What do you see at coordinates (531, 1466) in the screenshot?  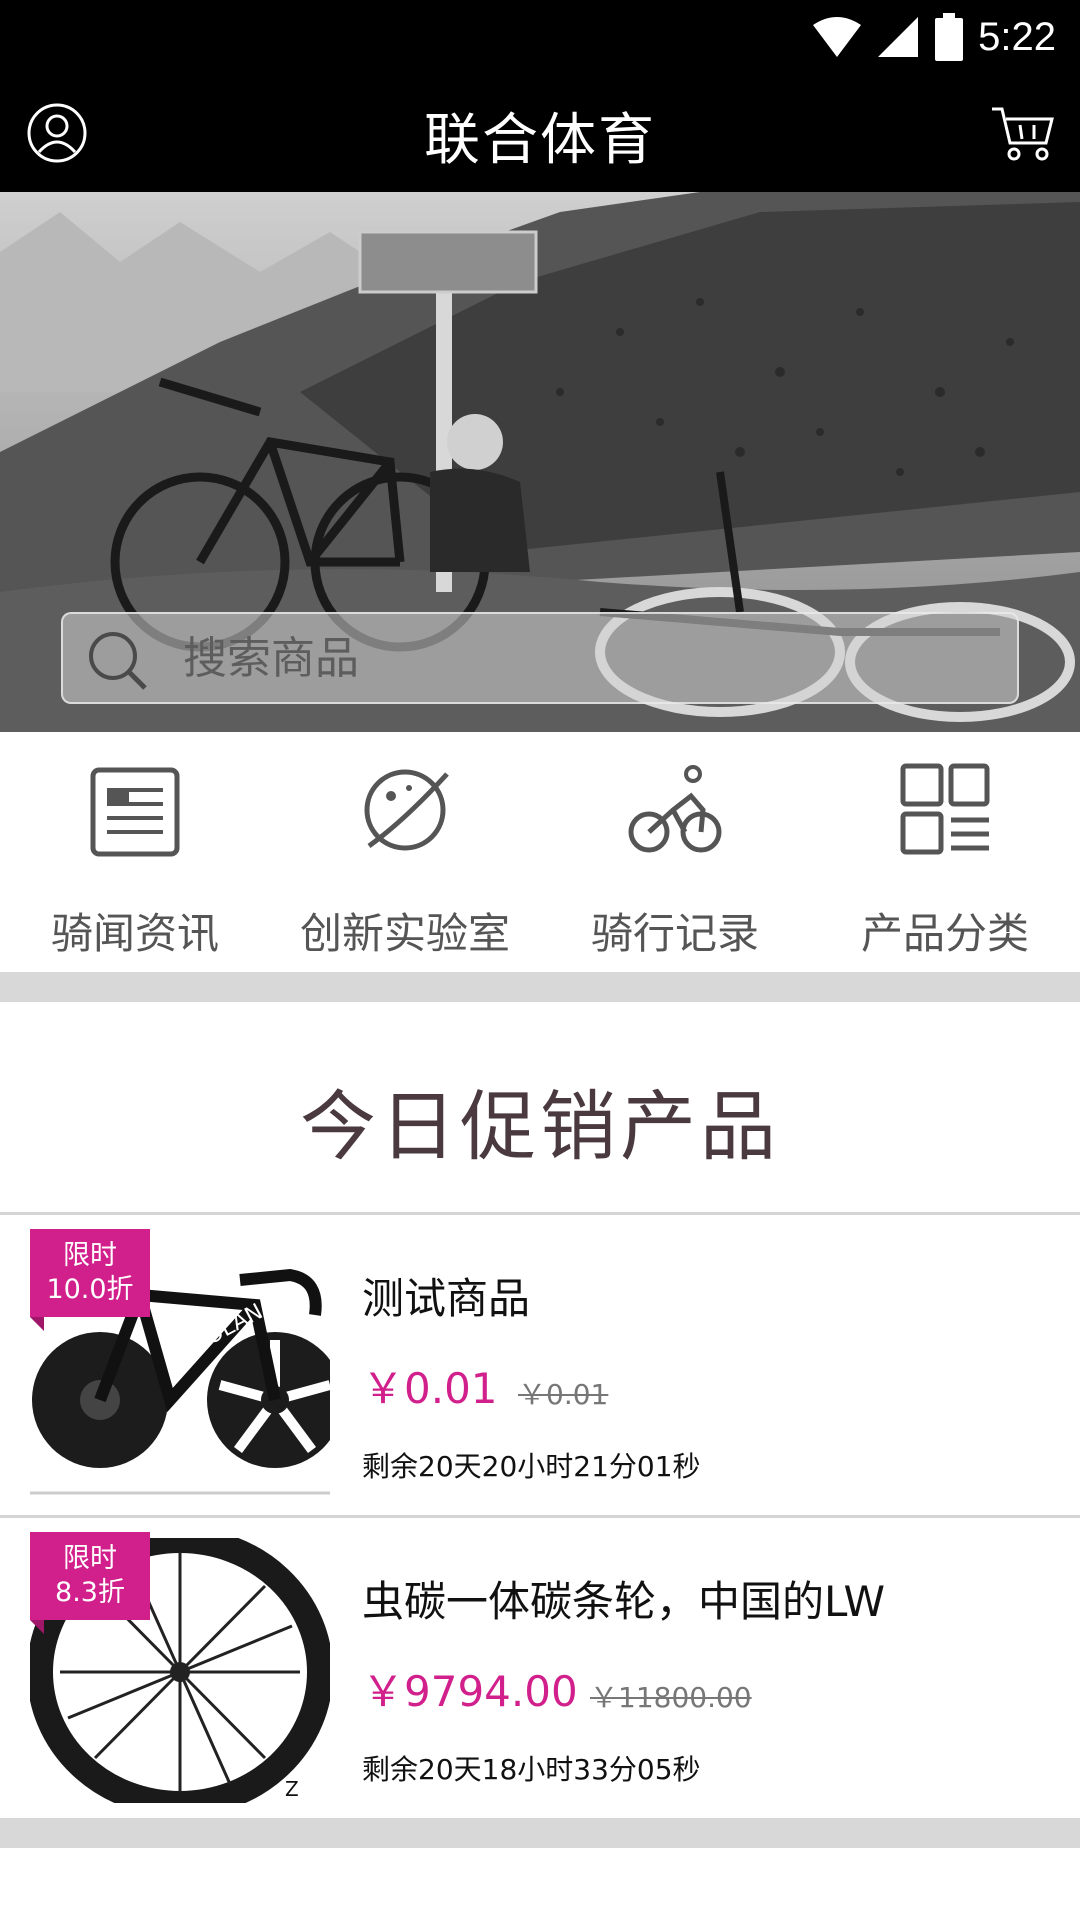 I see `product-countdown: 剩余20天20小时21分01秒` at bounding box center [531, 1466].